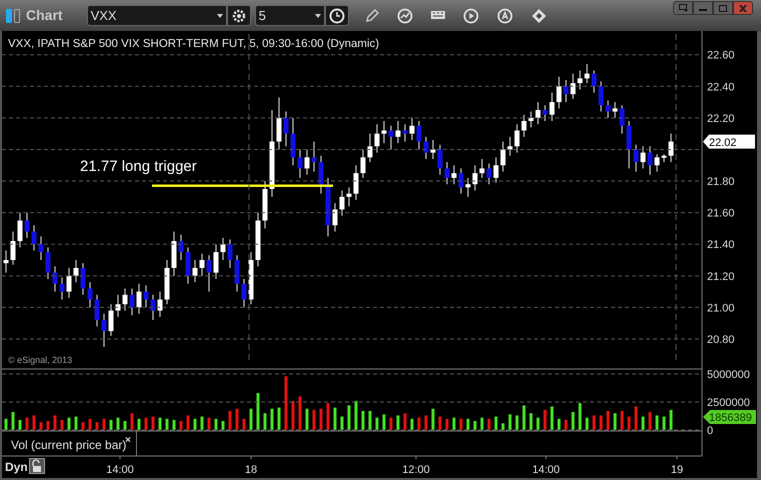 The width and height of the screenshot is (761, 480). I want to click on lock-icon, so click(37, 466).